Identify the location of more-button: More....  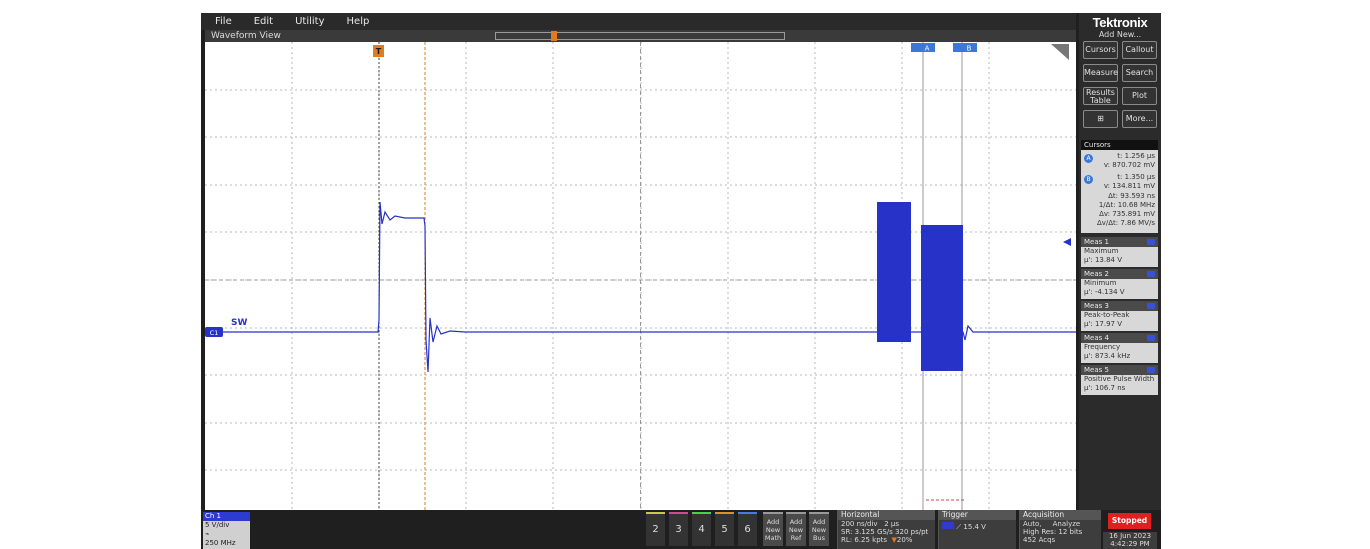
(1139, 119).